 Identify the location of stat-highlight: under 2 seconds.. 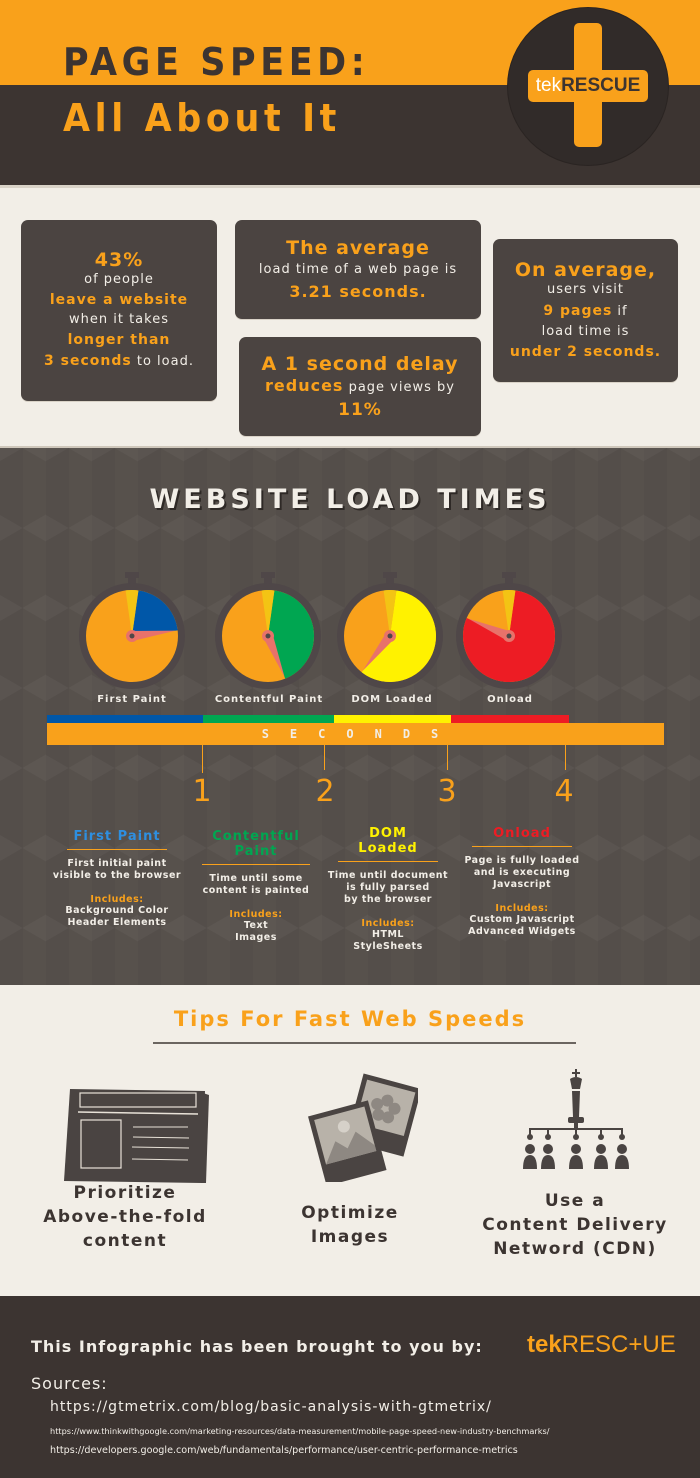
(585, 351).